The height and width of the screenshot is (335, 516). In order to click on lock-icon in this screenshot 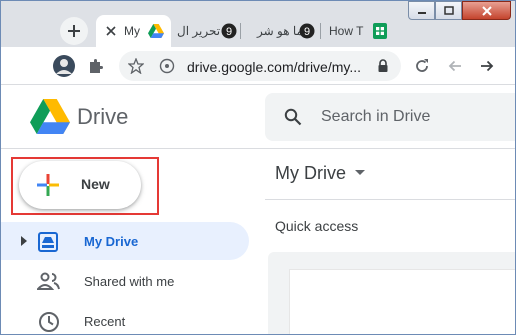, I will do `click(383, 65)`.